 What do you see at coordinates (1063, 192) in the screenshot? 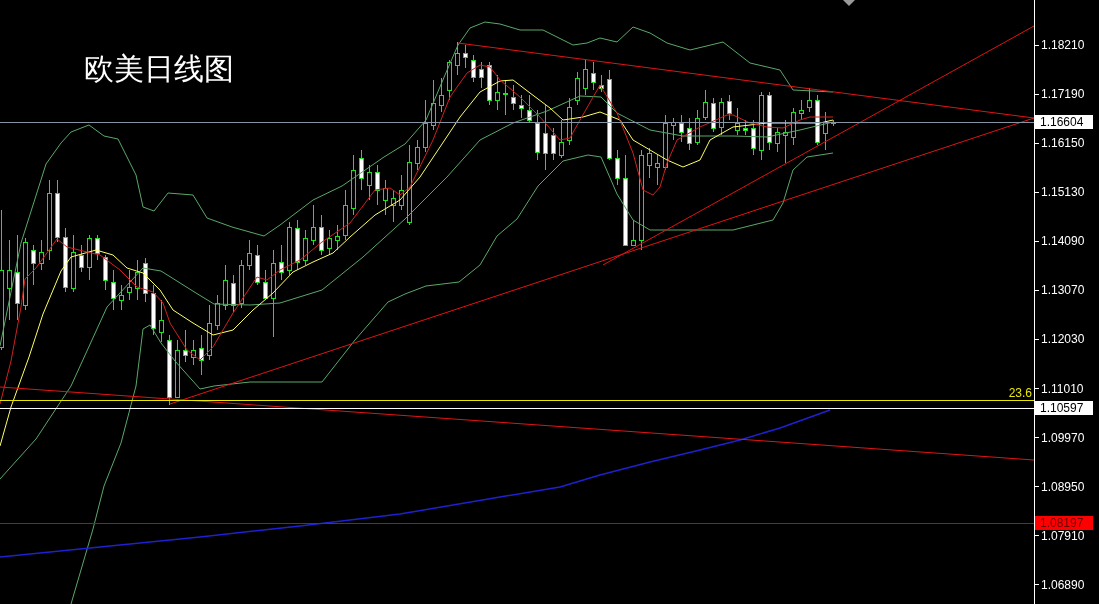
I see `price-axis-label: 1.15130` at bounding box center [1063, 192].